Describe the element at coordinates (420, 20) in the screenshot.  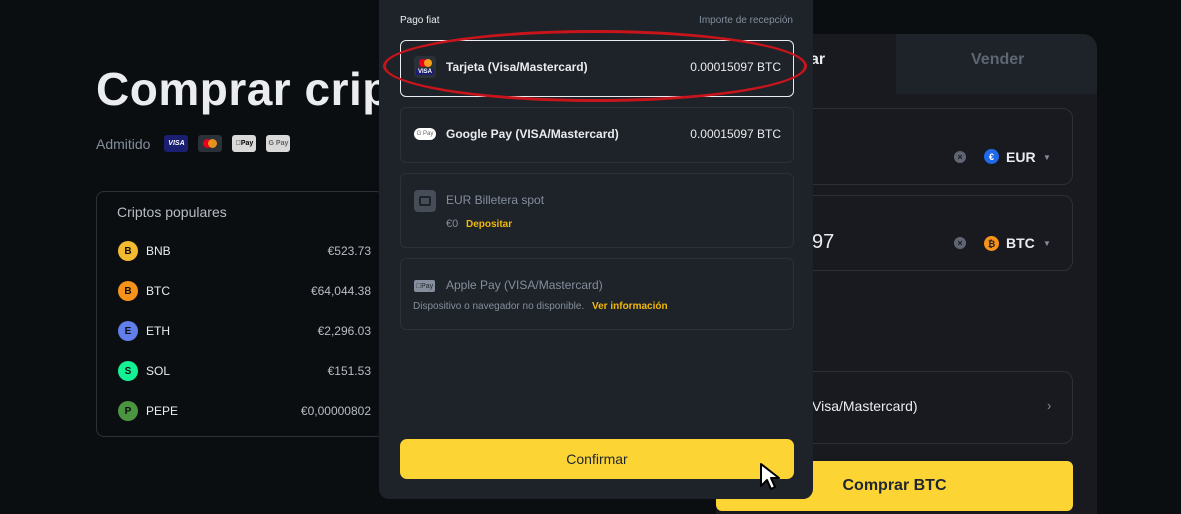
I see `modal-header-left: Pago fiat` at that location.